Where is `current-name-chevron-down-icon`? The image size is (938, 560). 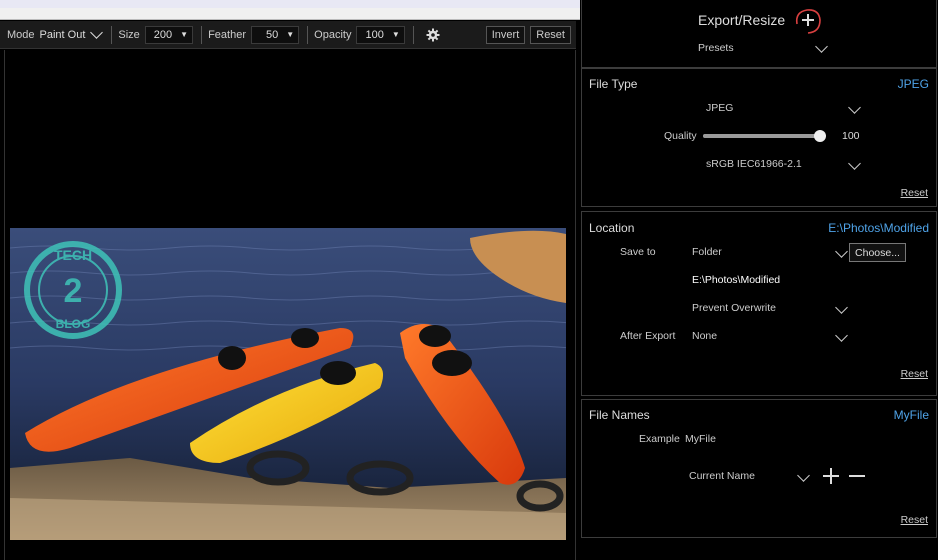
current-name-chevron-down-icon is located at coordinates (803, 479).